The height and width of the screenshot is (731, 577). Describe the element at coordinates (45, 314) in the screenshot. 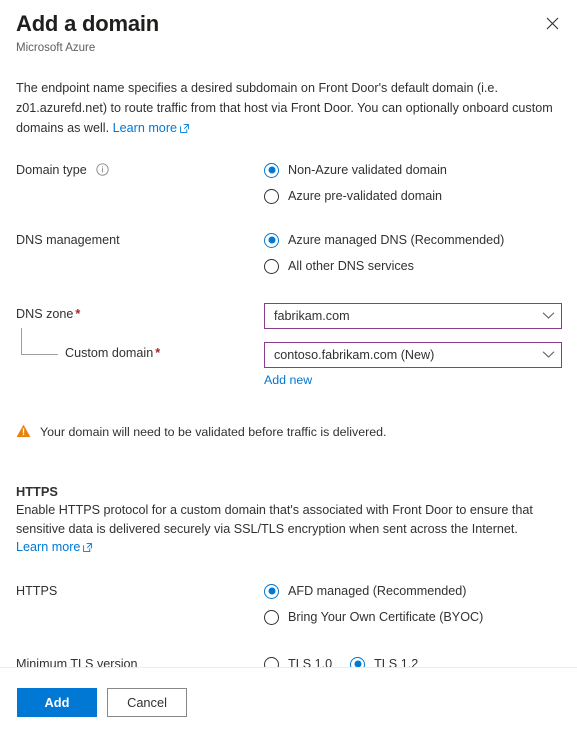

I see `dns-zone-label: DNS zone` at that location.